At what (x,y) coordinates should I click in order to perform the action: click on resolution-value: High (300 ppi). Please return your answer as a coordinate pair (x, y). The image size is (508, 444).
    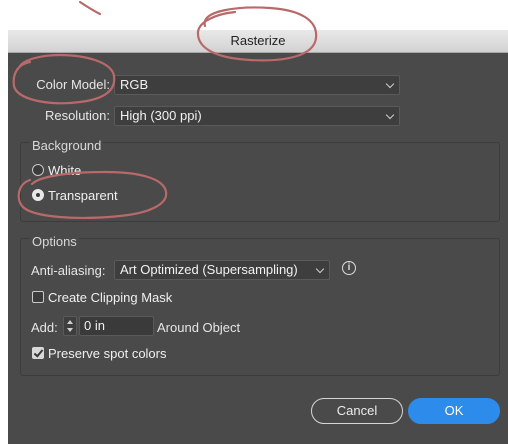
    Looking at the image, I should click on (161, 115).